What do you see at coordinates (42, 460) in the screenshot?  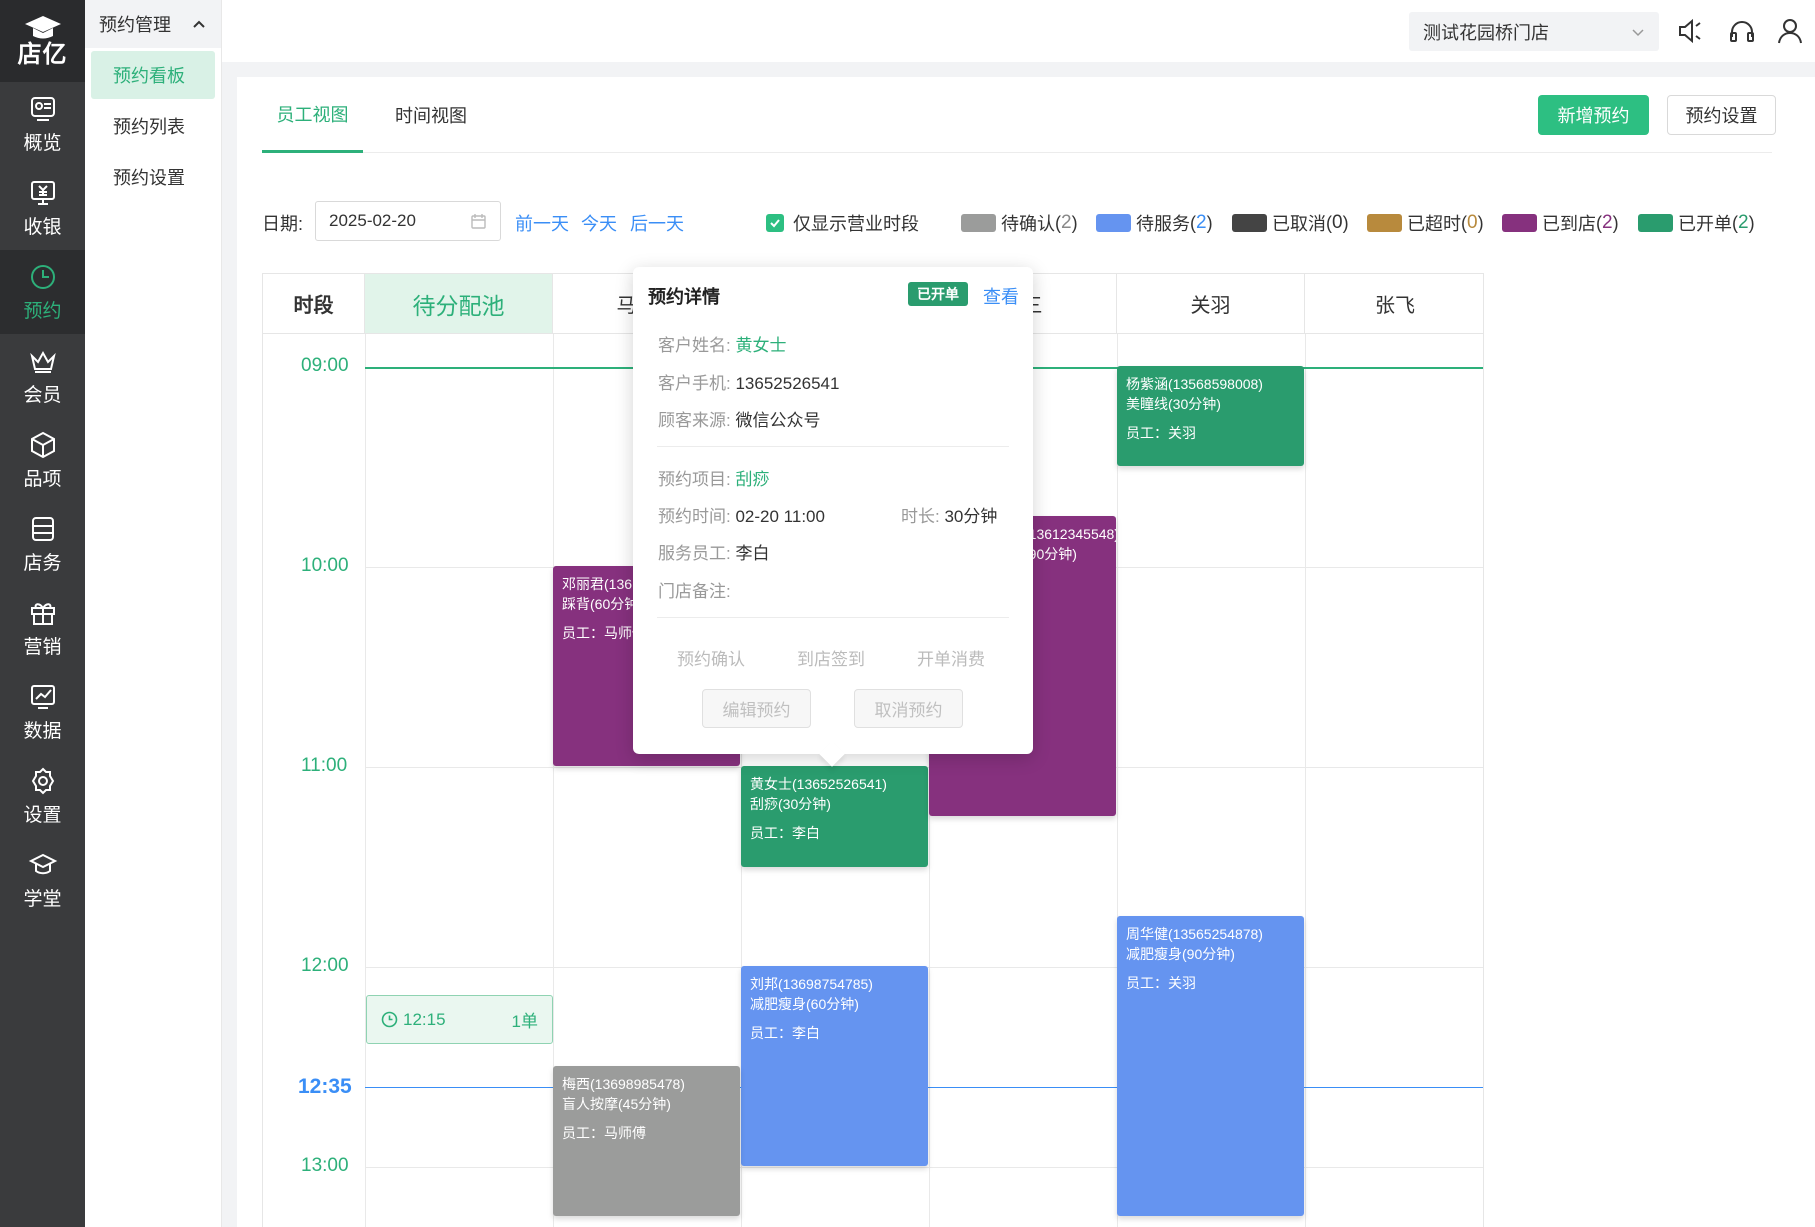 I see `nav-item-product: 品项` at bounding box center [42, 460].